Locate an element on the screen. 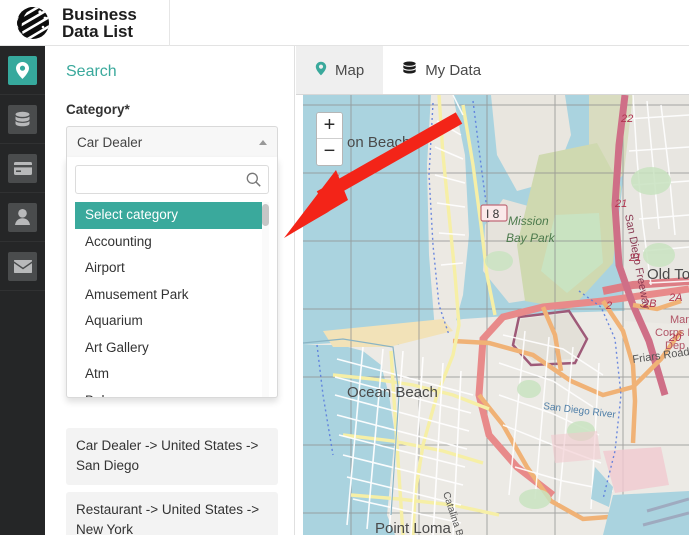 The width and height of the screenshot is (689, 535). list-item: Bakery is located at coordinates (172, 393).